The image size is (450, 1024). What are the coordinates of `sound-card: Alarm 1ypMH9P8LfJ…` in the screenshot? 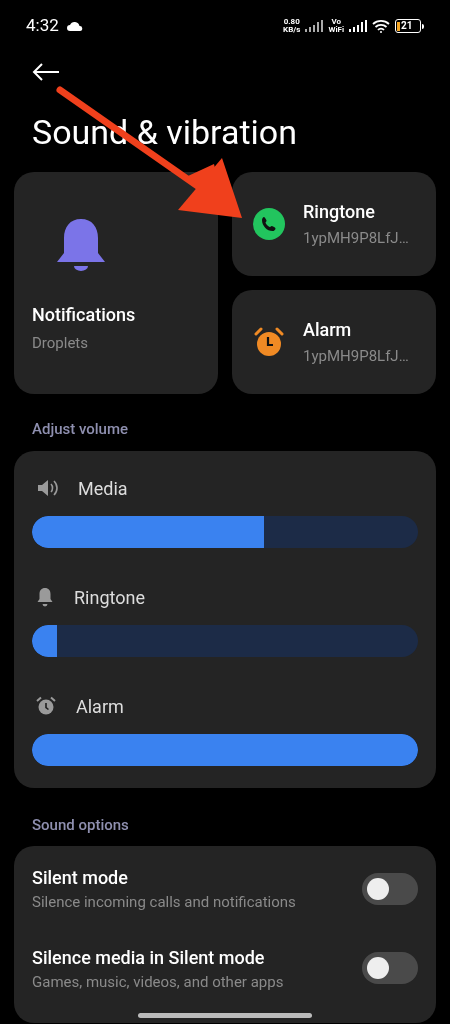 It's located at (334, 342).